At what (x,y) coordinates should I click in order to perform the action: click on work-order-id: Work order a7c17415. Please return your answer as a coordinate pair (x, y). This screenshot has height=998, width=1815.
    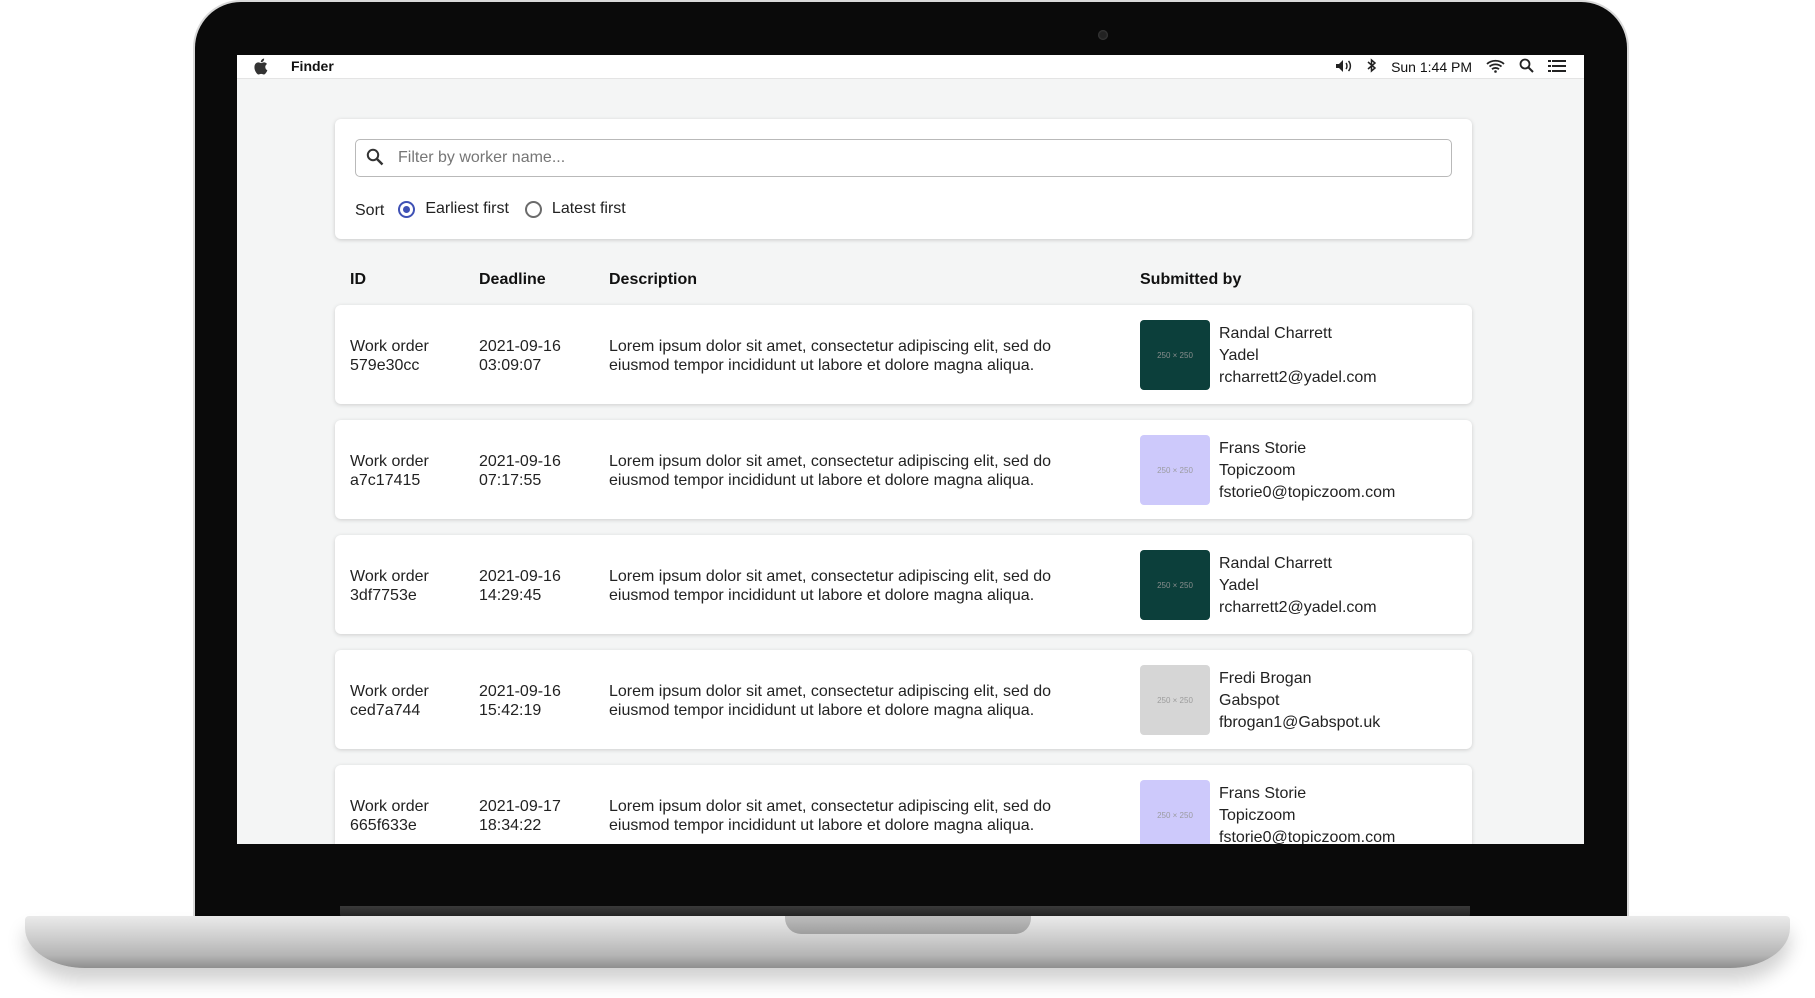
    Looking at the image, I should click on (389, 471).